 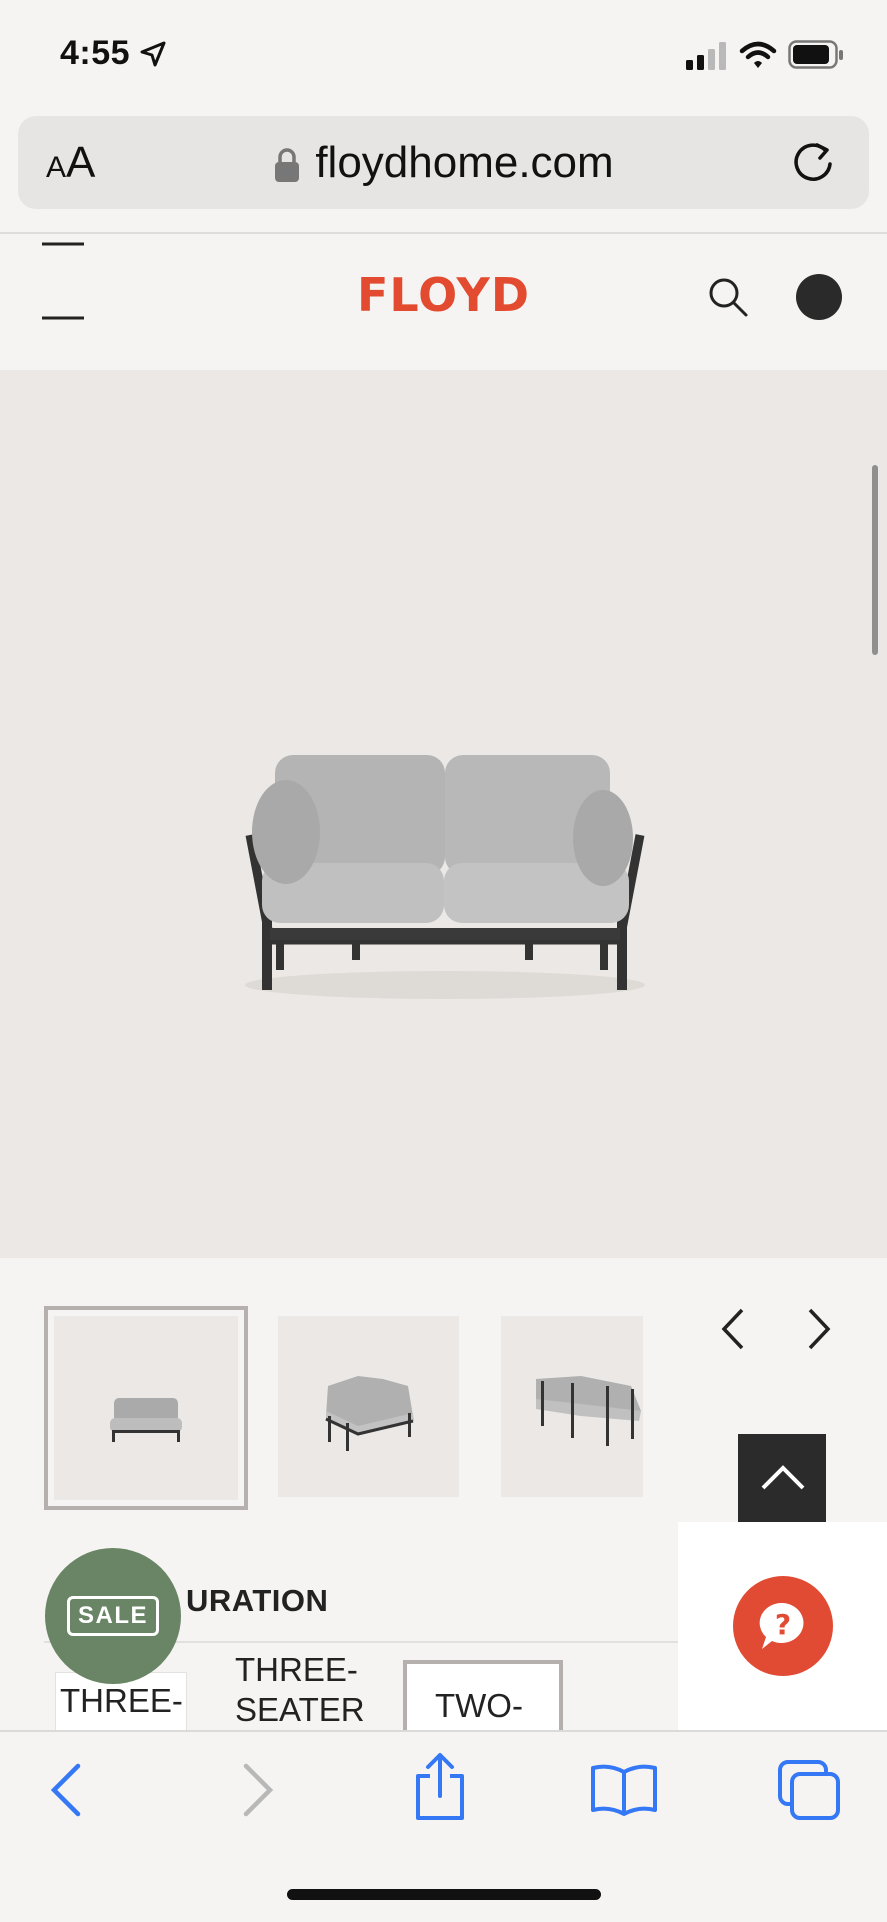 What do you see at coordinates (444, 1894) in the screenshot?
I see `home-indicator` at bounding box center [444, 1894].